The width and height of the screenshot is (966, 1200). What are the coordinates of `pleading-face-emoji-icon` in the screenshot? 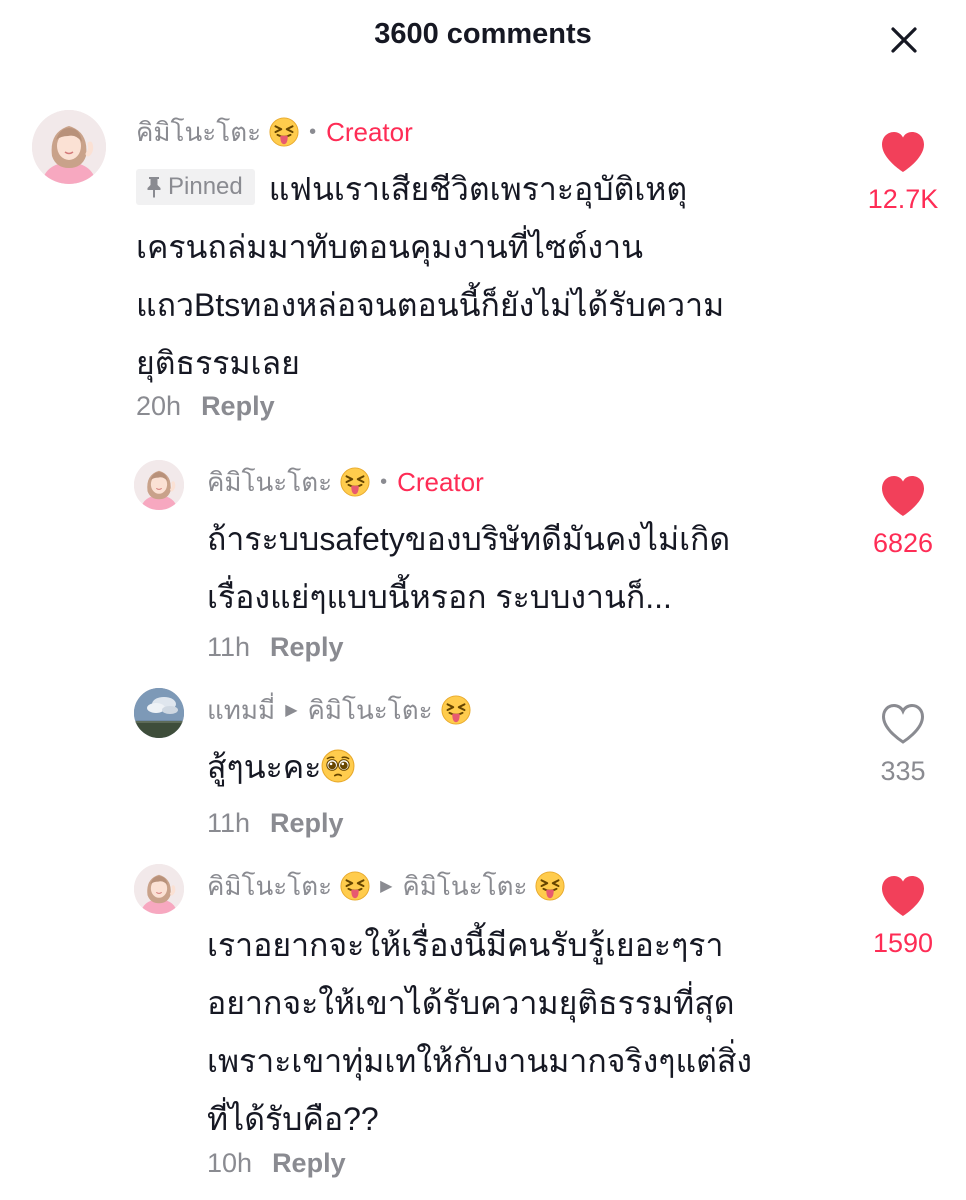 It's located at (338, 766).